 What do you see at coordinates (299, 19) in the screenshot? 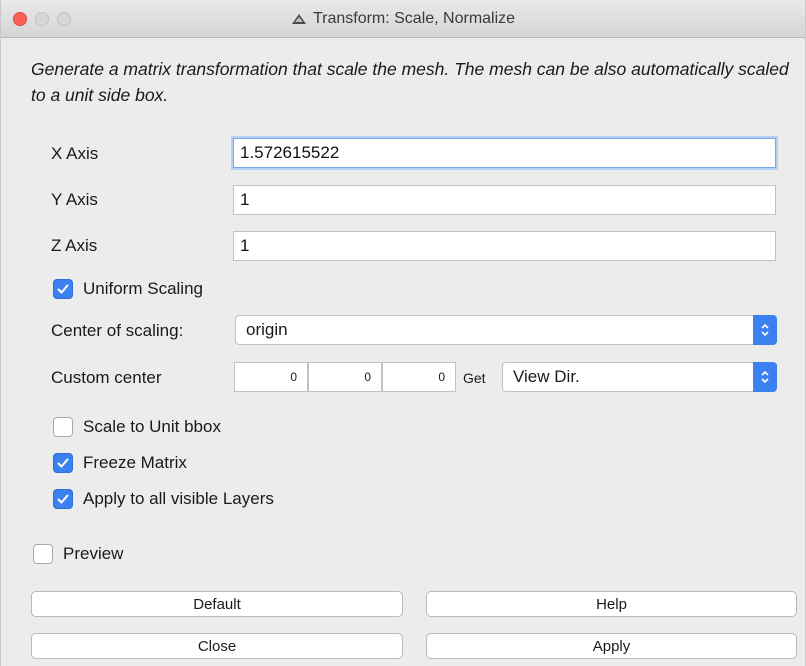
I see `meshlab-app-icon` at bounding box center [299, 19].